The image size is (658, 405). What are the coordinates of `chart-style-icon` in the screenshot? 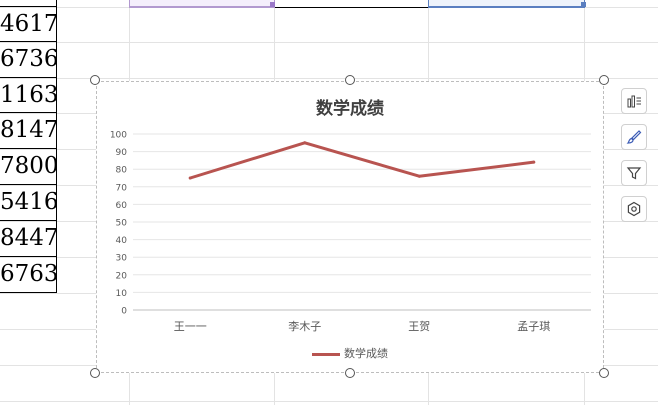 It's located at (634, 137).